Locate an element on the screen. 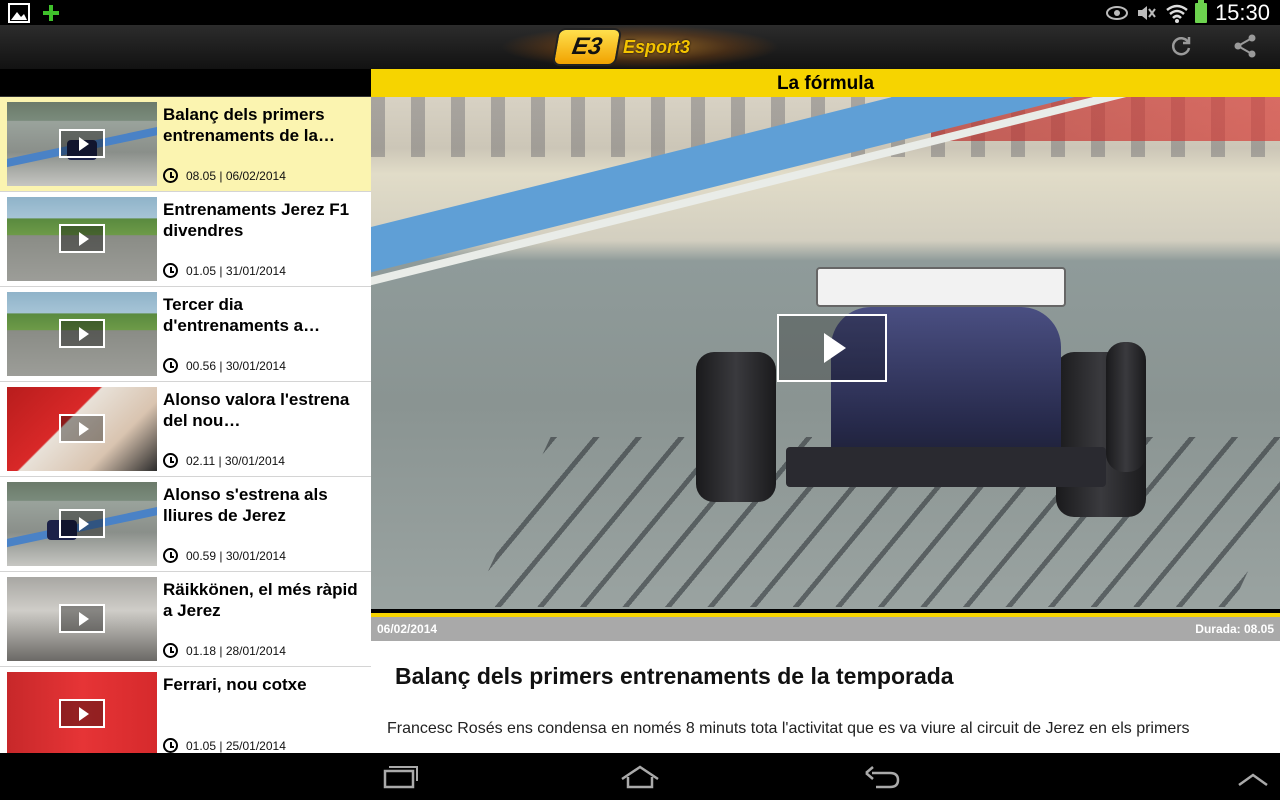 The height and width of the screenshot is (800, 1280). plus-icon is located at coordinates (51, 13).